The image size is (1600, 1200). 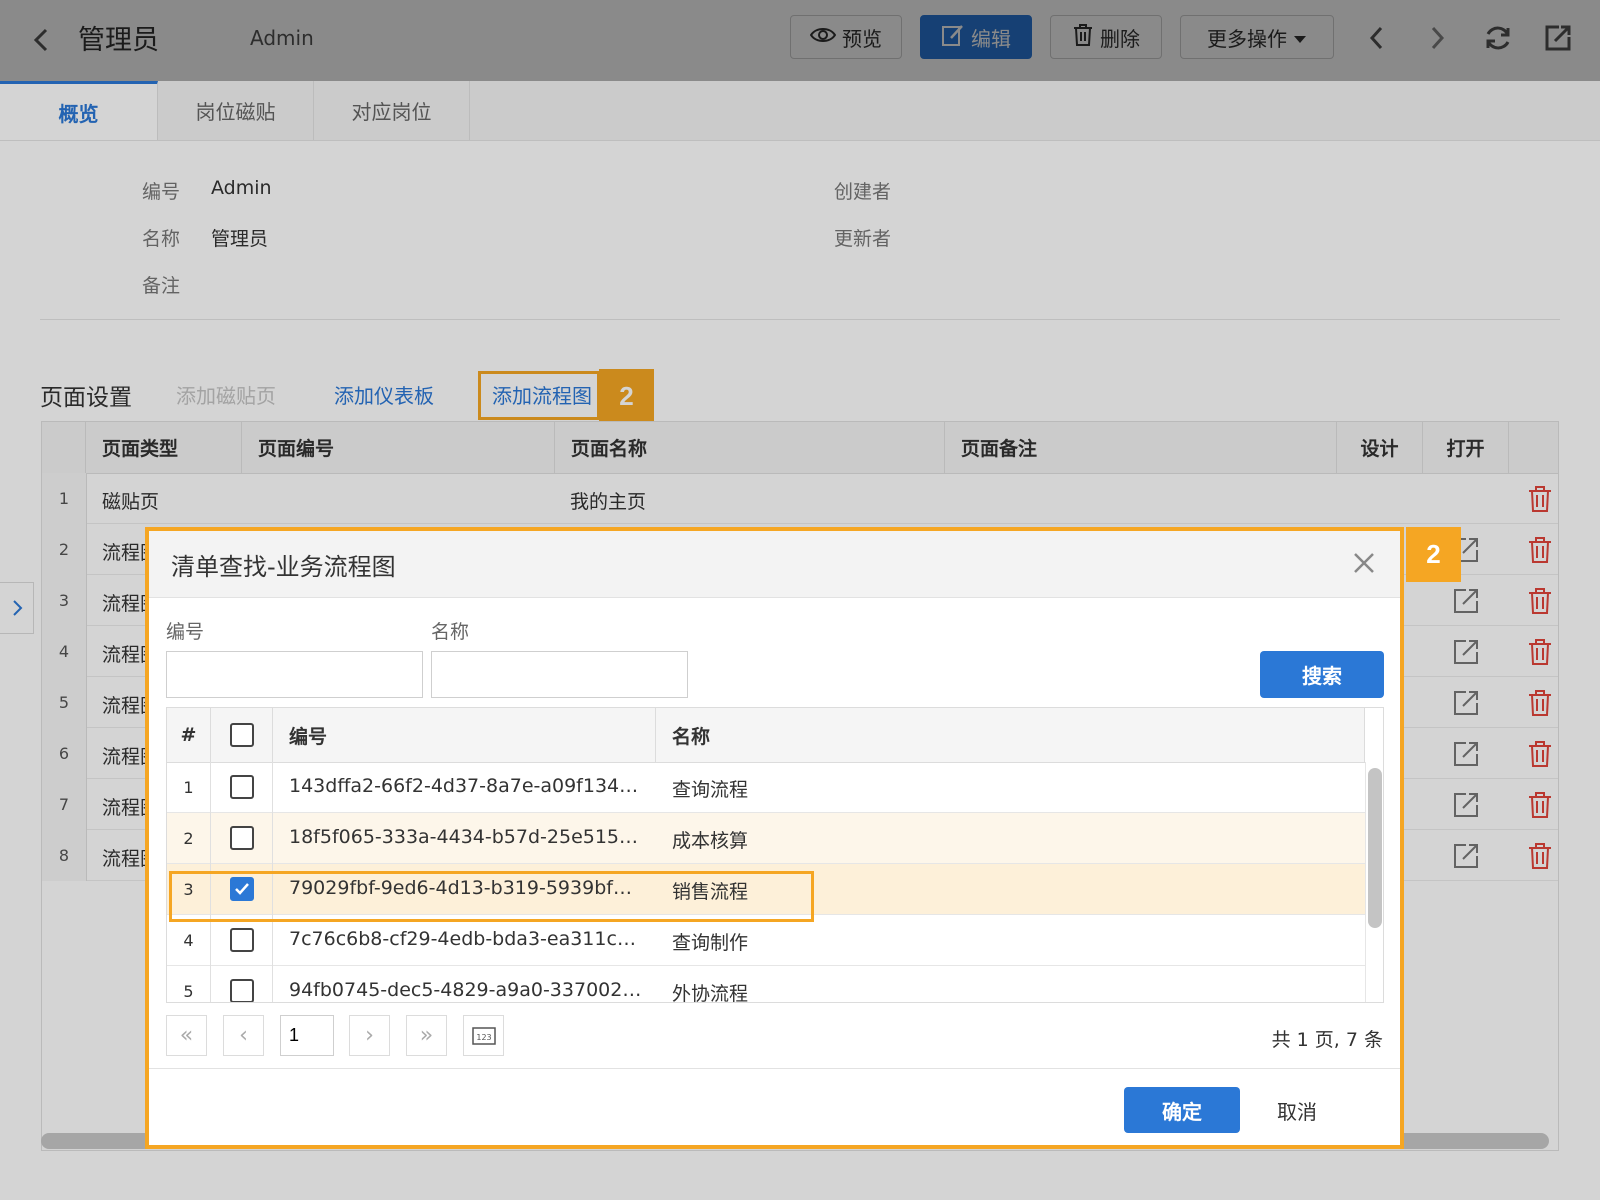 I want to click on selected-row-highlight, so click(x=491, y=896).